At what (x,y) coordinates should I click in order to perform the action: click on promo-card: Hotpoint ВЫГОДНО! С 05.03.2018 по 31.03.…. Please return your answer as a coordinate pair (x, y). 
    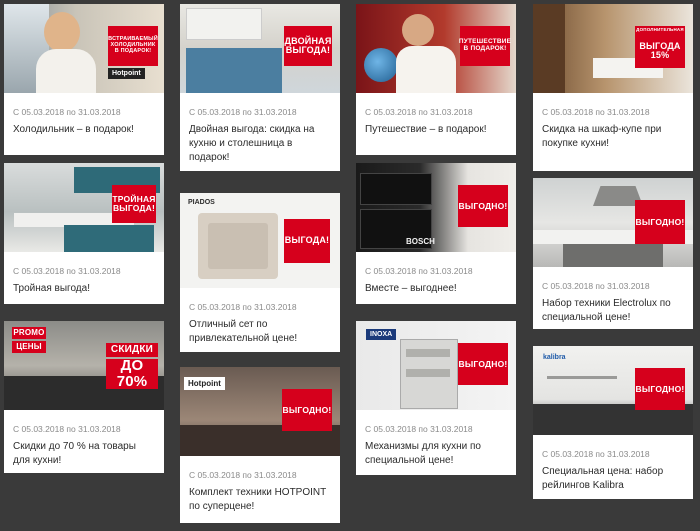
    Looking at the image, I should click on (260, 445).